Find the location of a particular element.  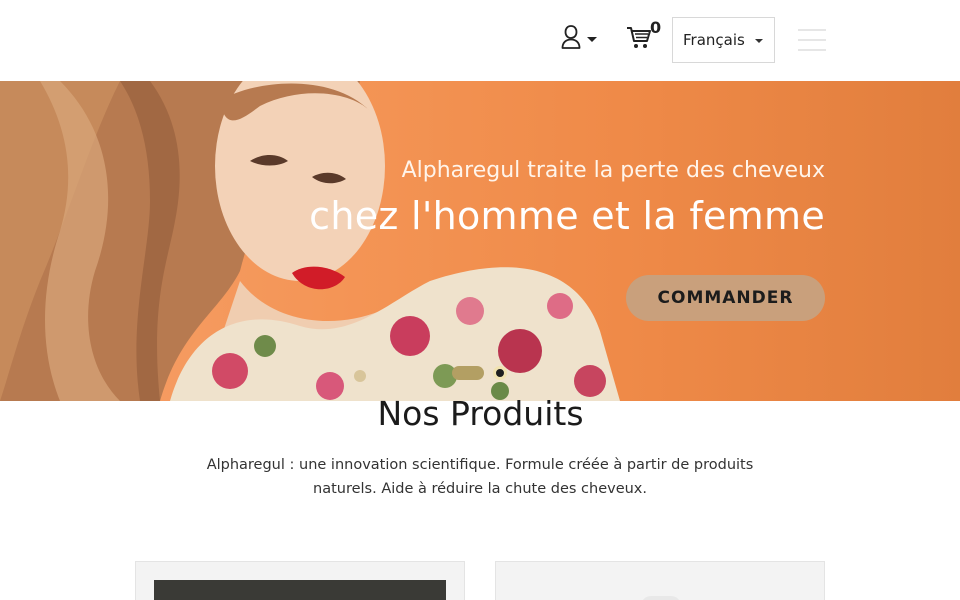

hamburger-menu-icon is located at coordinates (812, 40).